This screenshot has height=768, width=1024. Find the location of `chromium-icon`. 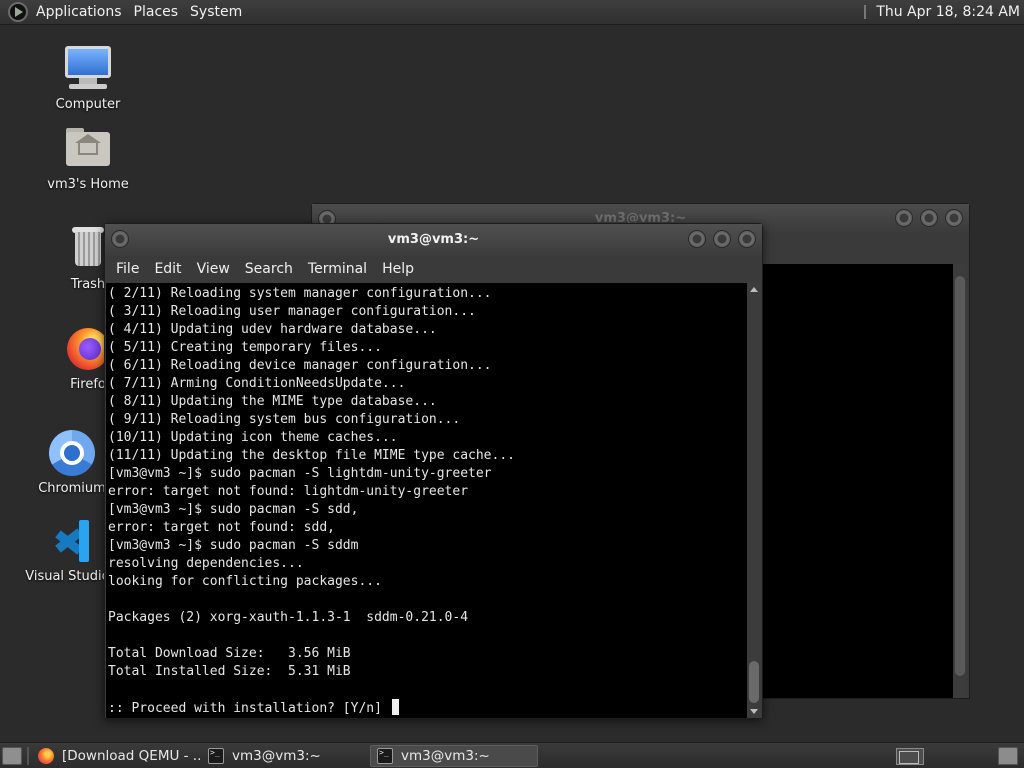

chromium-icon is located at coordinates (72, 453).